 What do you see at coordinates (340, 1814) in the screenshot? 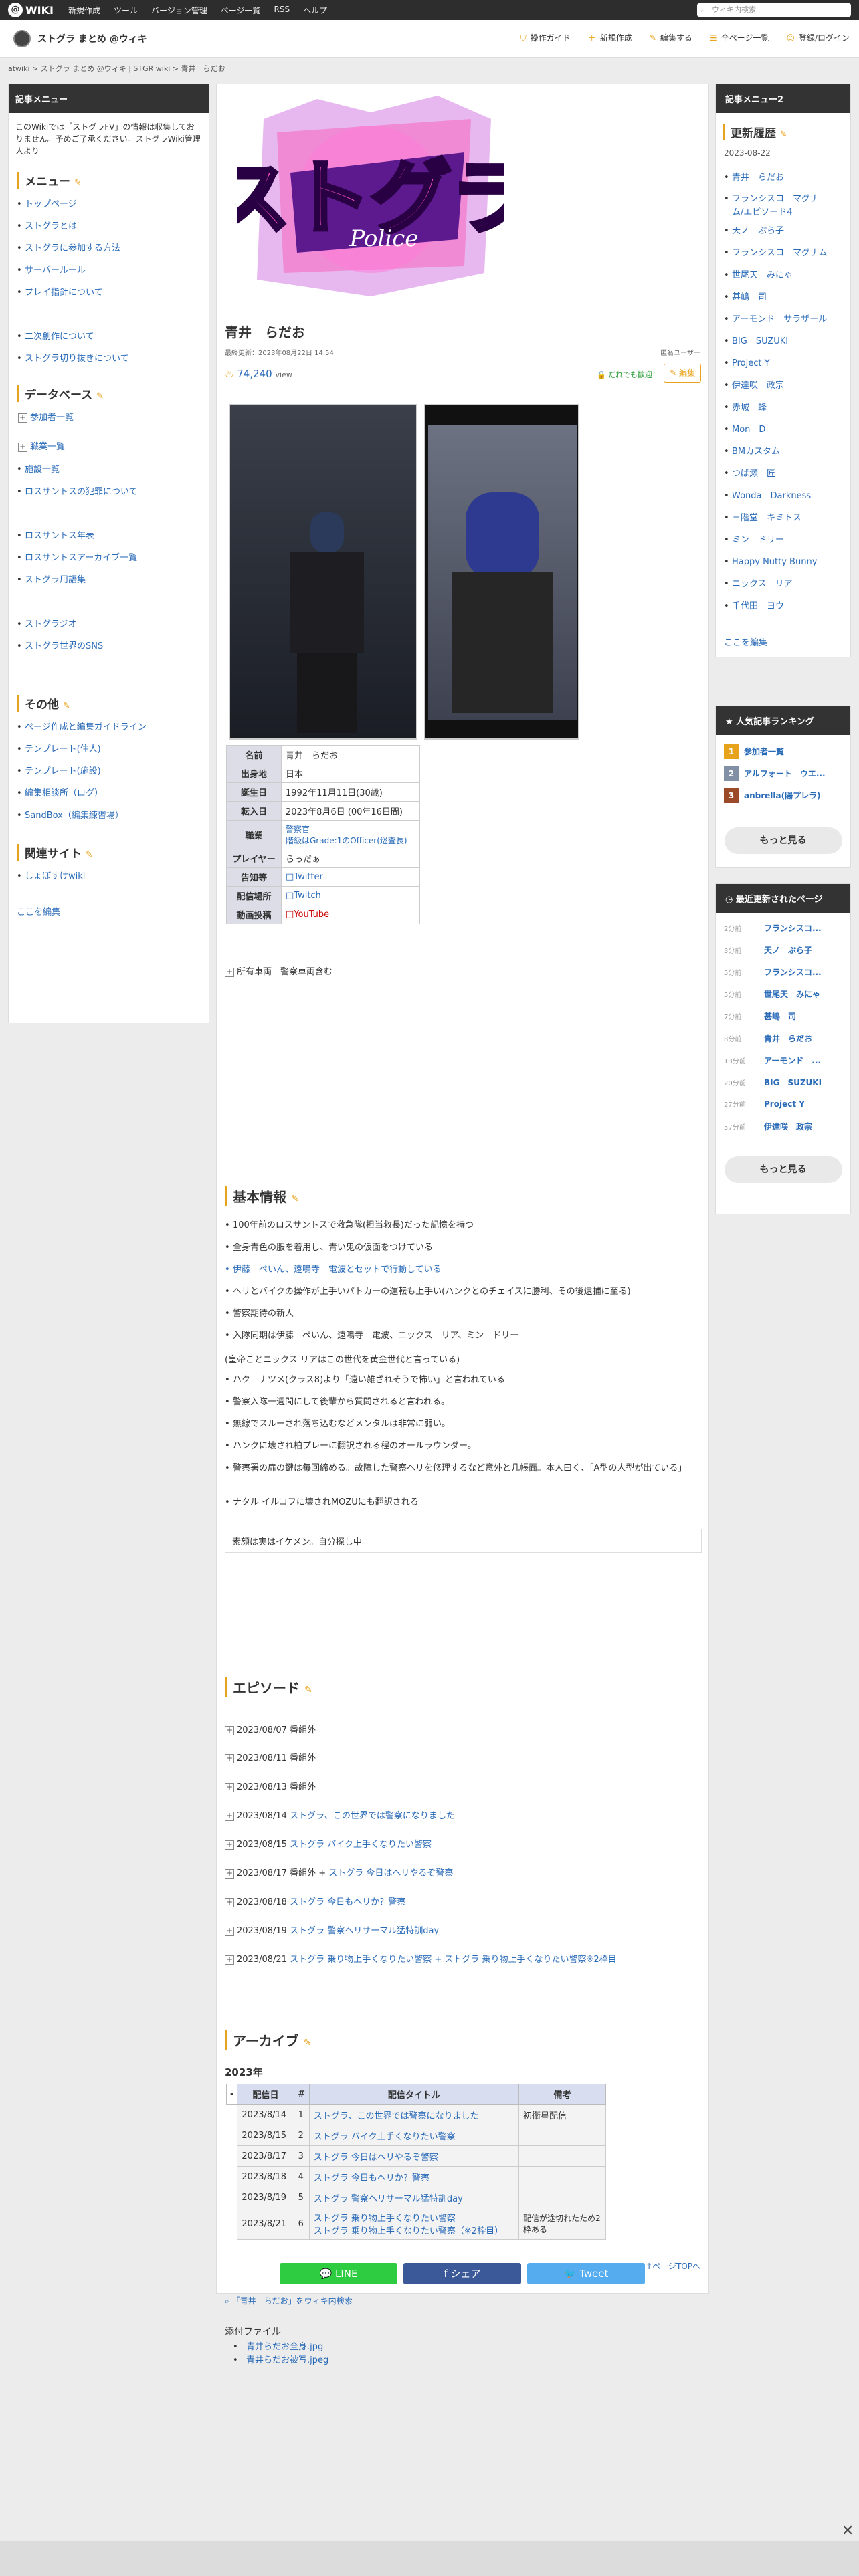
I see `episode-toggle: +2023/08/14 ストグラ、この世界では警察になりました` at bounding box center [340, 1814].